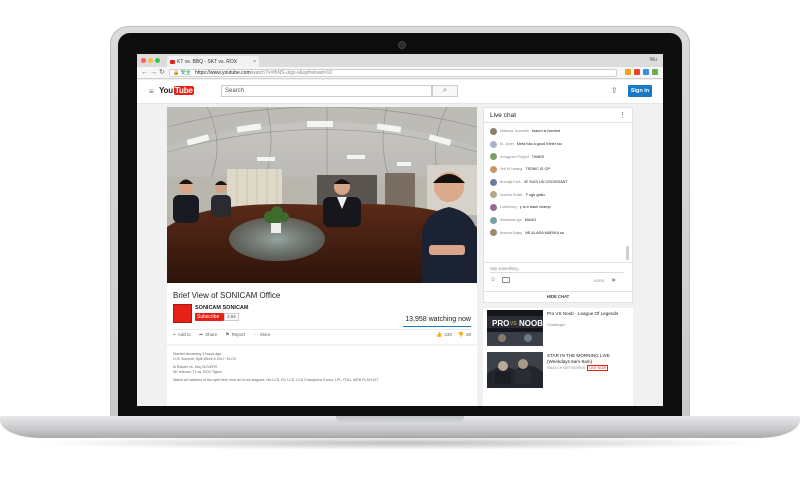 This screenshot has width=800, height=482. I want to click on divider, so click(558, 122).